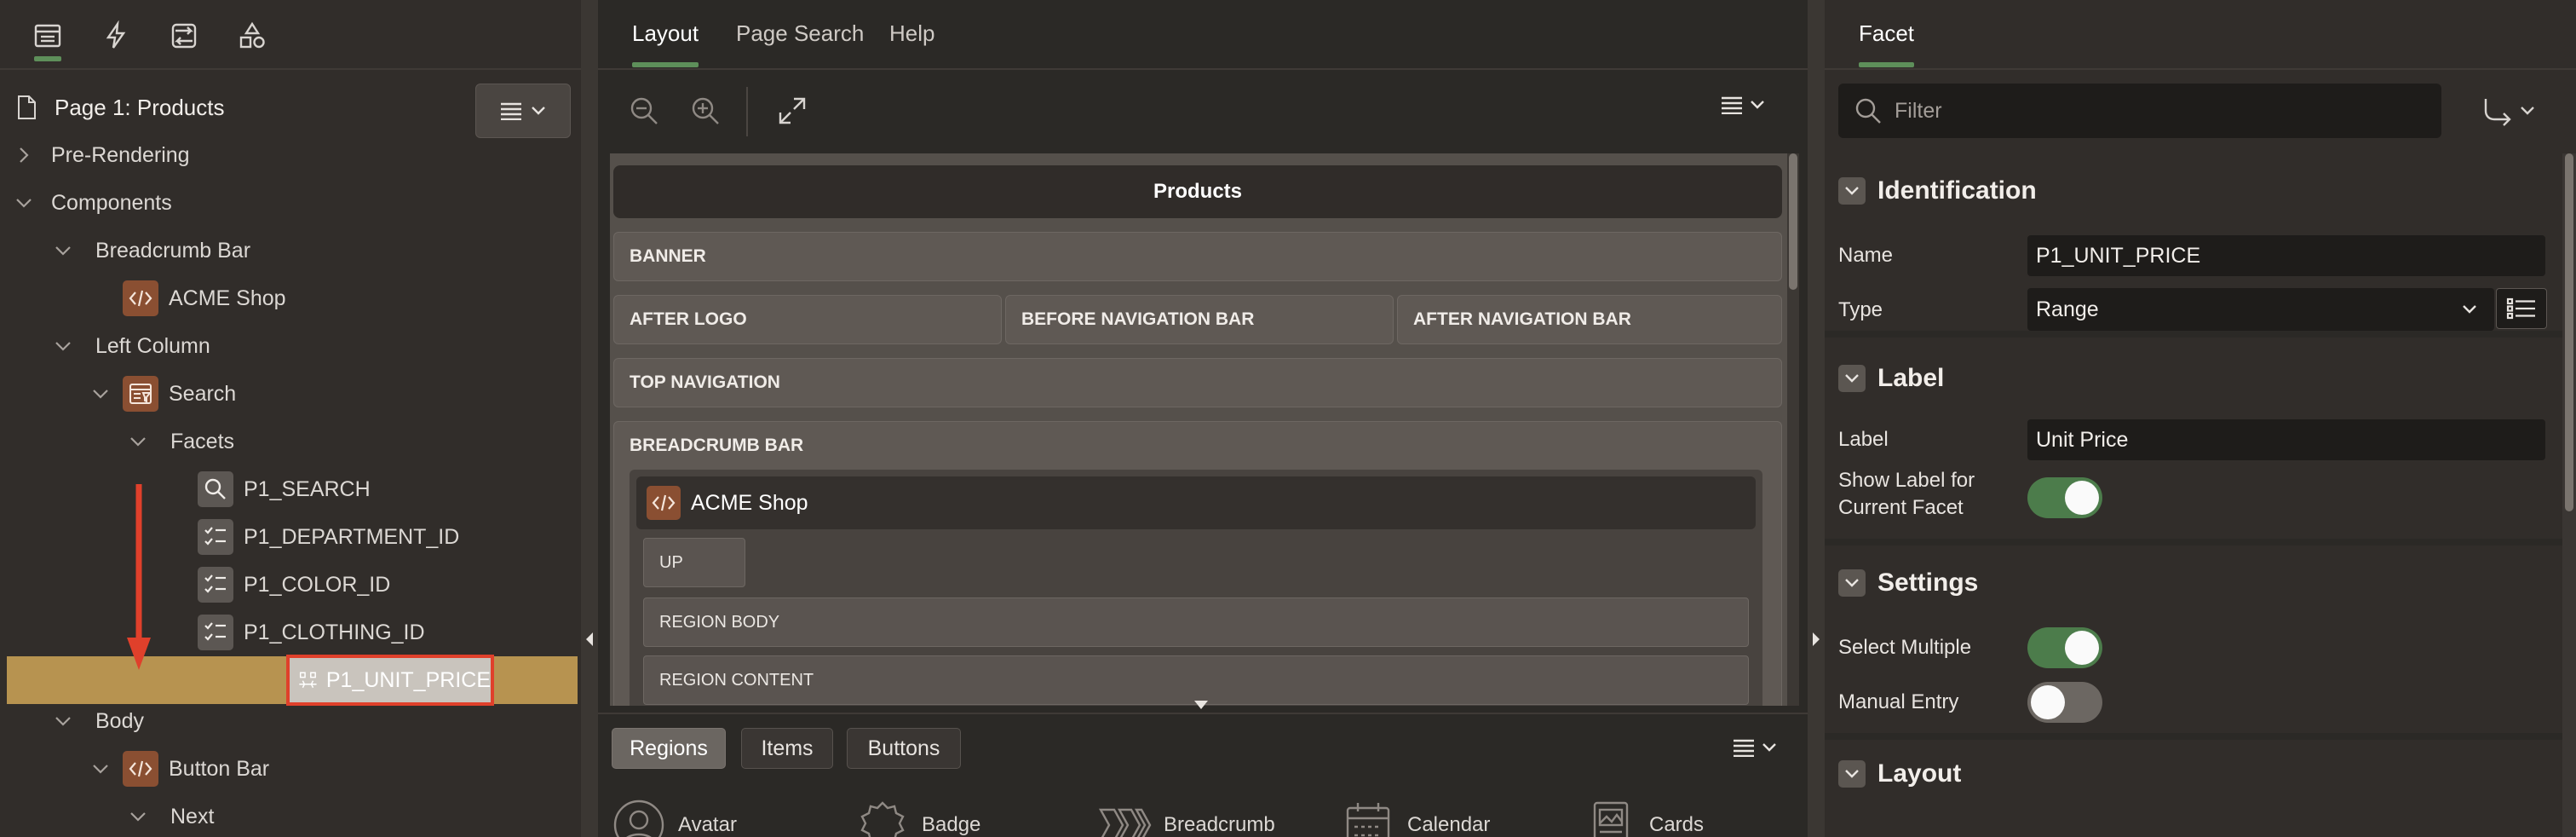  What do you see at coordinates (1201, 705) in the screenshot?
I see `collapse-gallery-icon` at bounding box center [1201, 705].